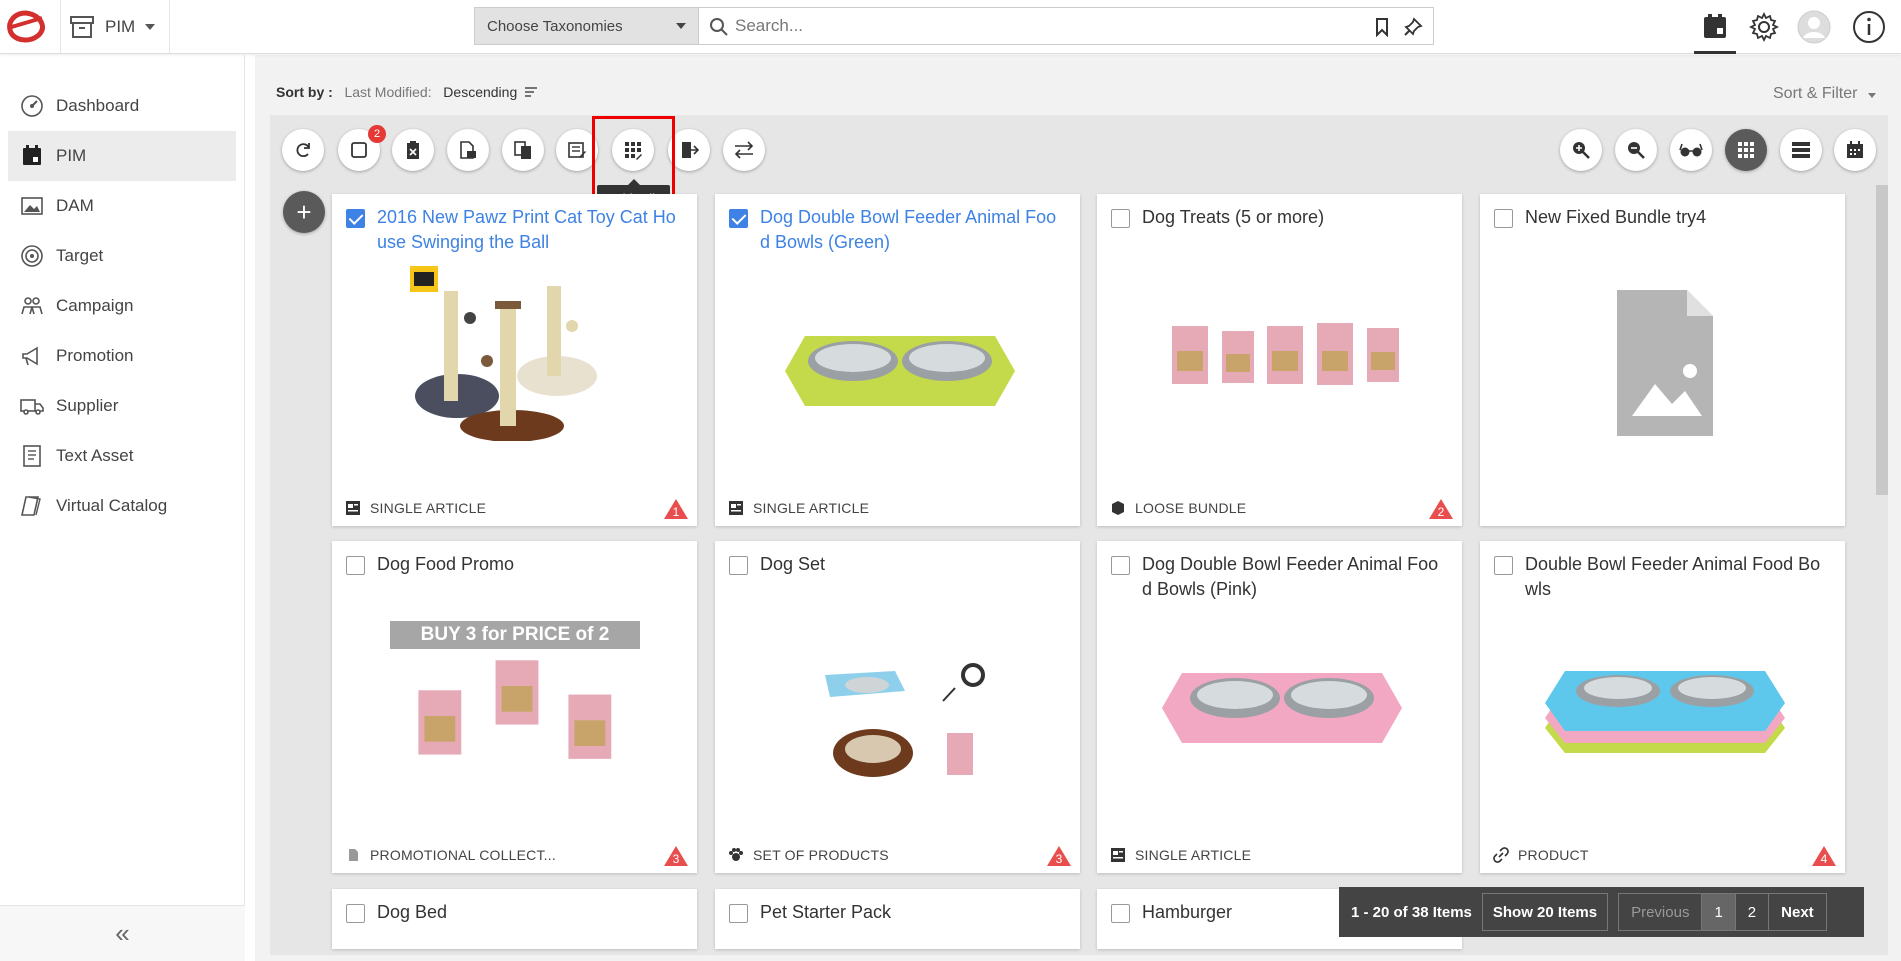 This screenshot has width=1901, height=961. Describe the element at coordinates (122, 256) in the screenshot. I see `sidebar-item-target: Target` at that location.